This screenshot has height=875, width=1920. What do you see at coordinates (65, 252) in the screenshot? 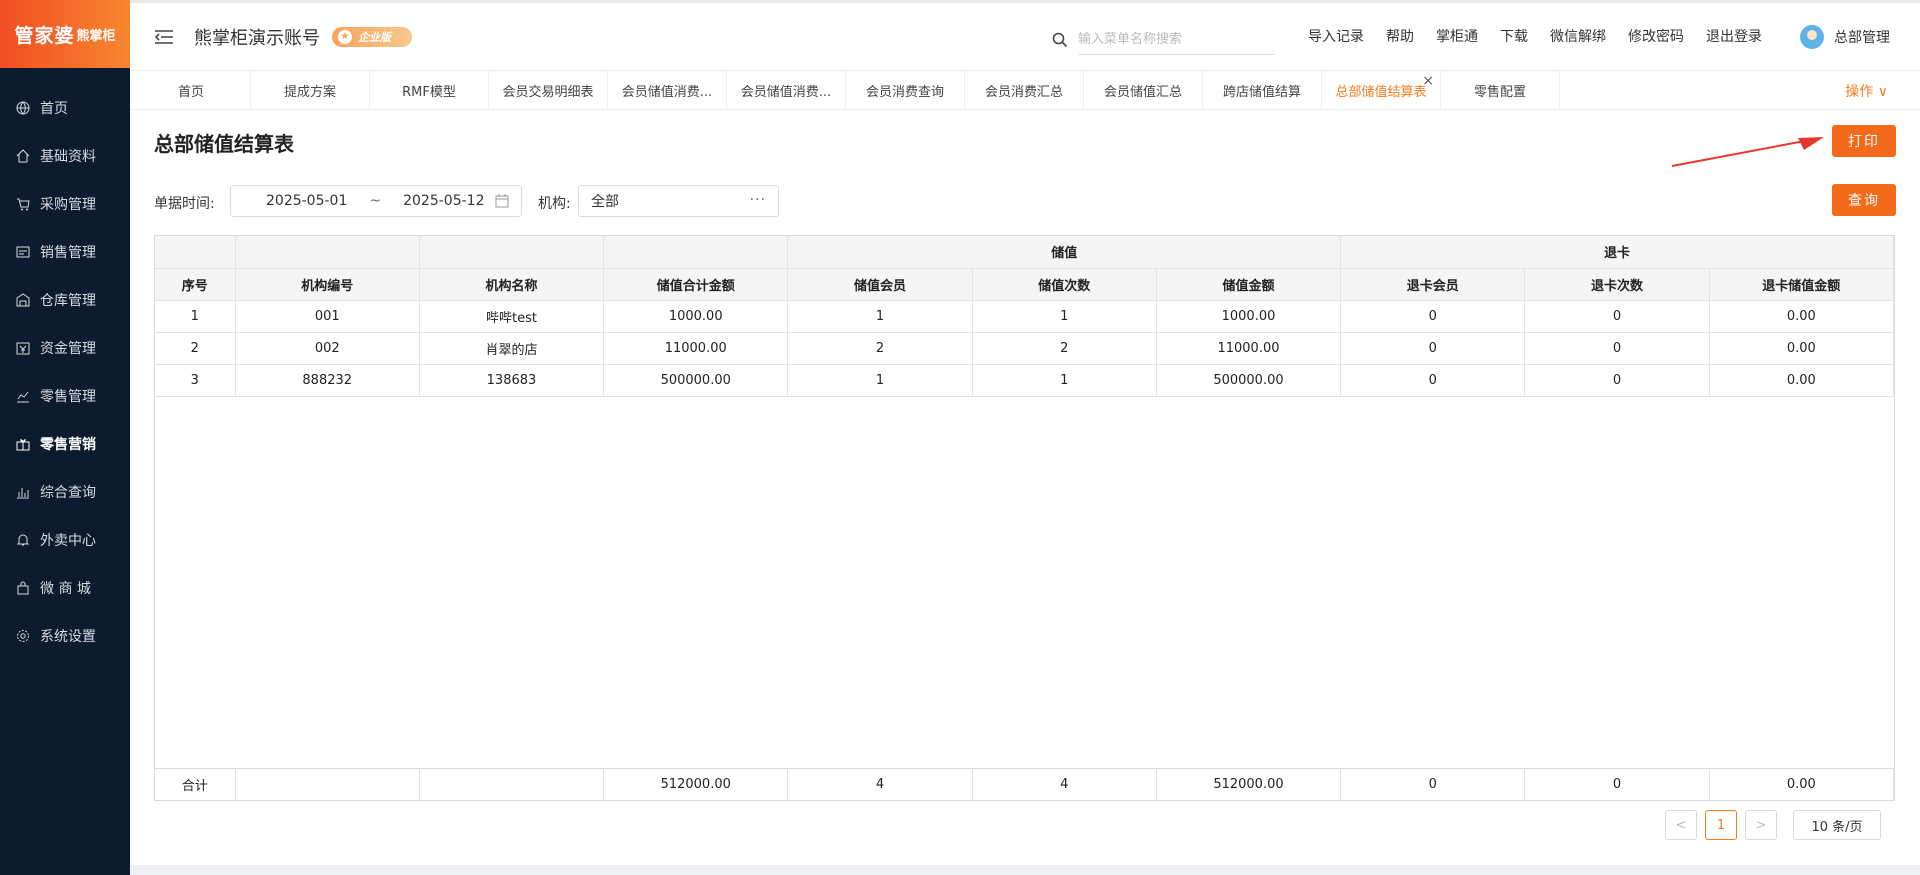
I see `sidebar-item-3: 销售管理` at bounding box center [65, 252].